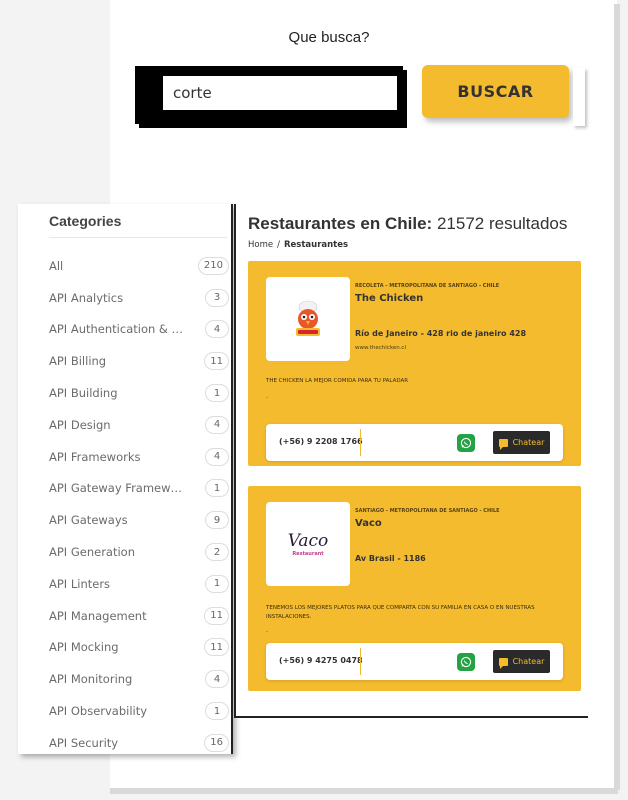 This screenshot has height=800, width=628. Describe the element at coordinates (316, 245) in the screenshot. I see `breadcrumb-current: Restaurantes` at that location.